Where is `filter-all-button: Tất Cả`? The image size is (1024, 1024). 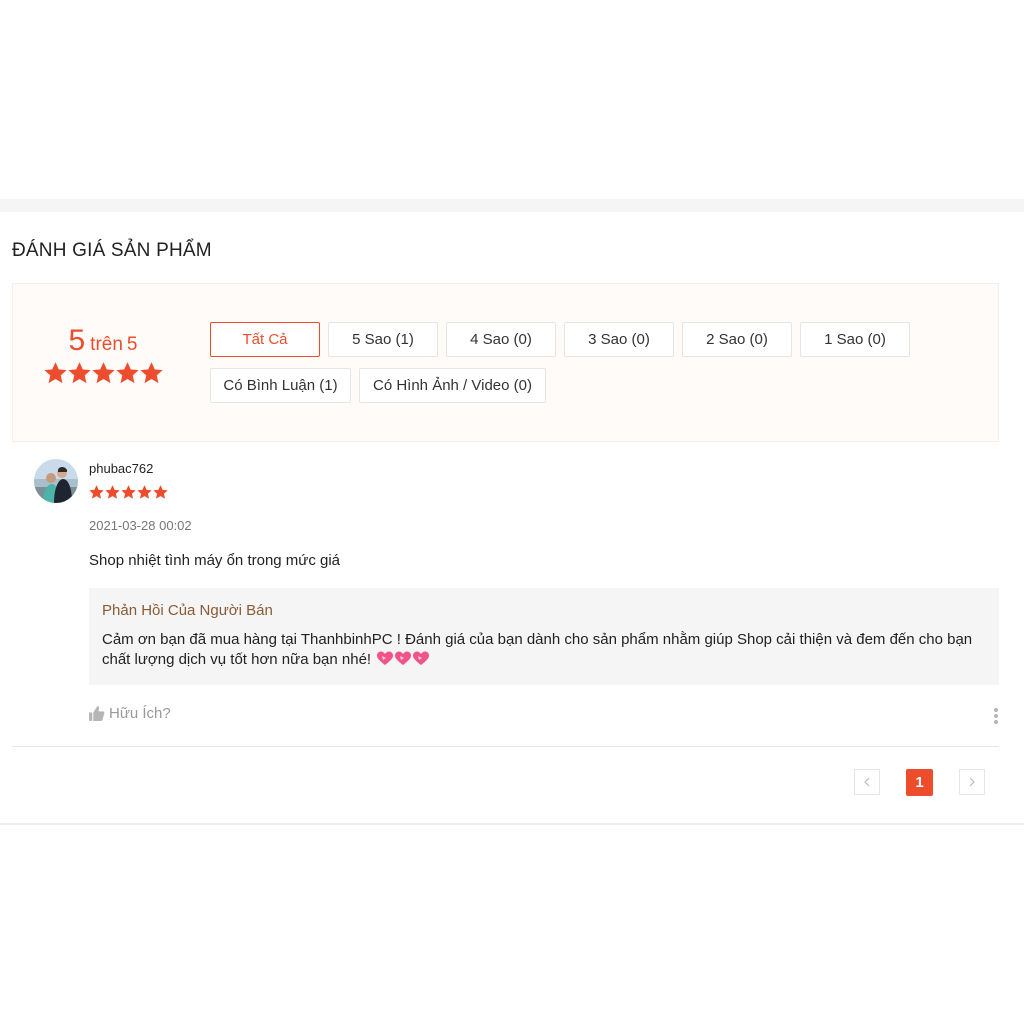
filter-all-button: Tất Cả is located at coordinates (265, 339).